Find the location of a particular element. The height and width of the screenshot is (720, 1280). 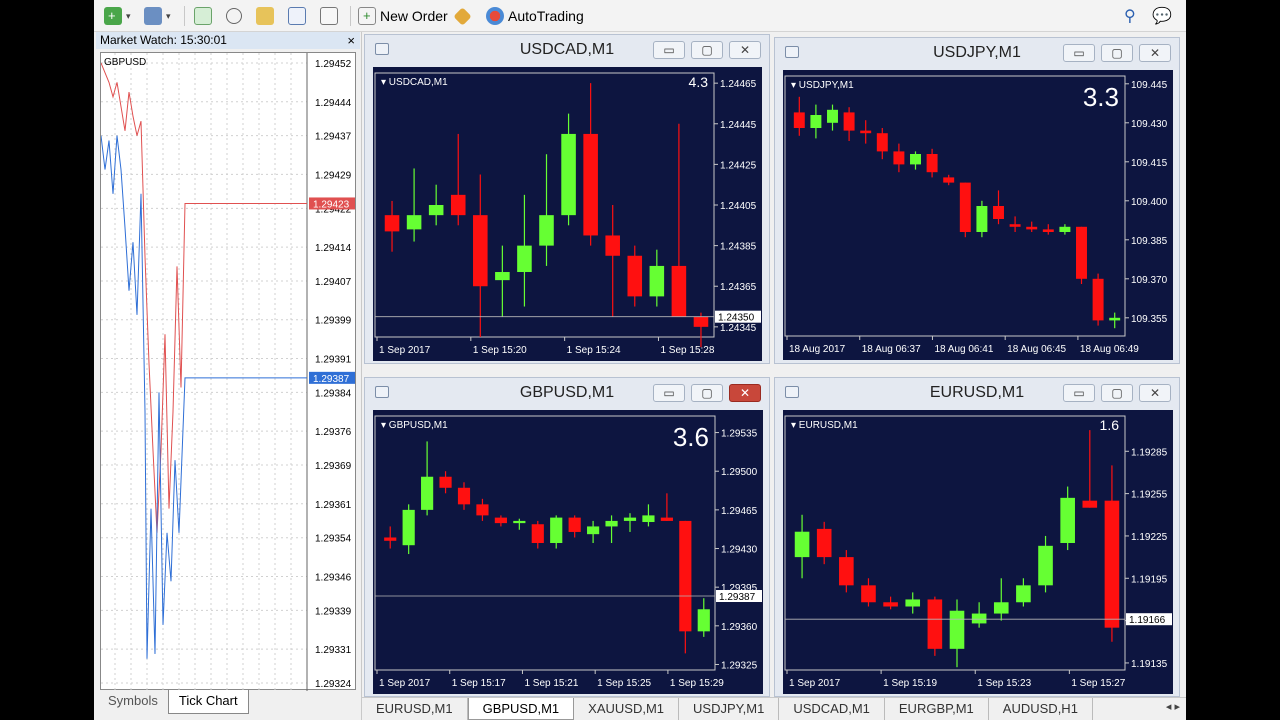

price-axis-label: 1.19285 is located at coordinates (1149, 452).